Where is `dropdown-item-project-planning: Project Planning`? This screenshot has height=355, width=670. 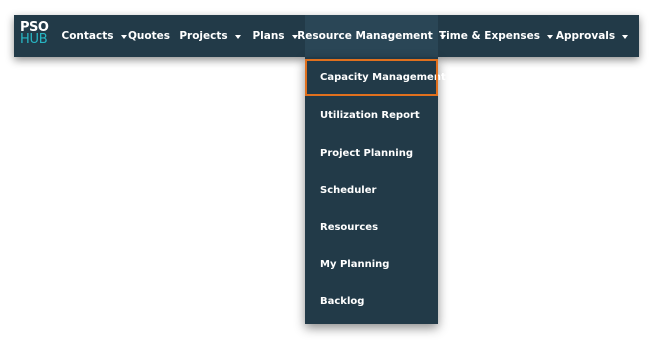 dropdown-item-project-planning: Project Planning is located at coordinates (371, 153).